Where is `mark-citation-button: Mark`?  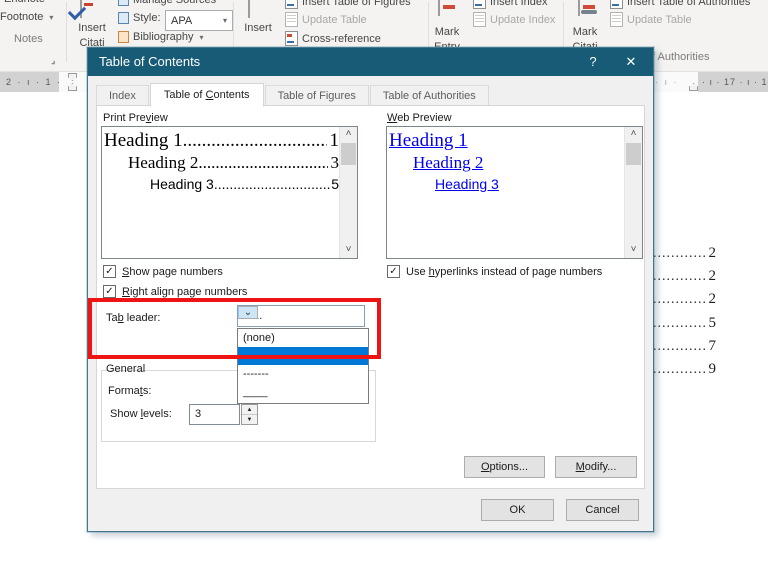 mark-citation-button: Mark is located at coordinates (585, 32).